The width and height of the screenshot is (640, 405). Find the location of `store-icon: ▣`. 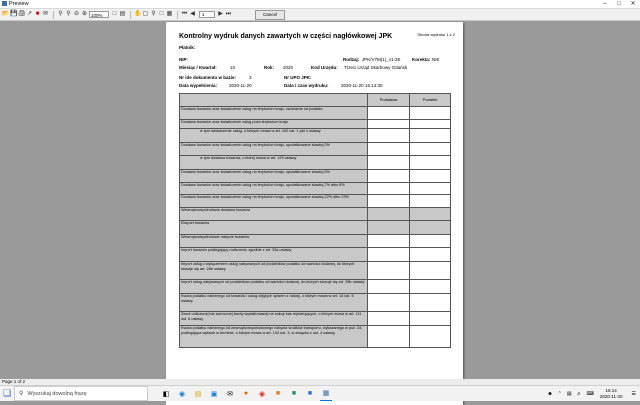

store-icon: ▣ is located at coordinates (214, 393).